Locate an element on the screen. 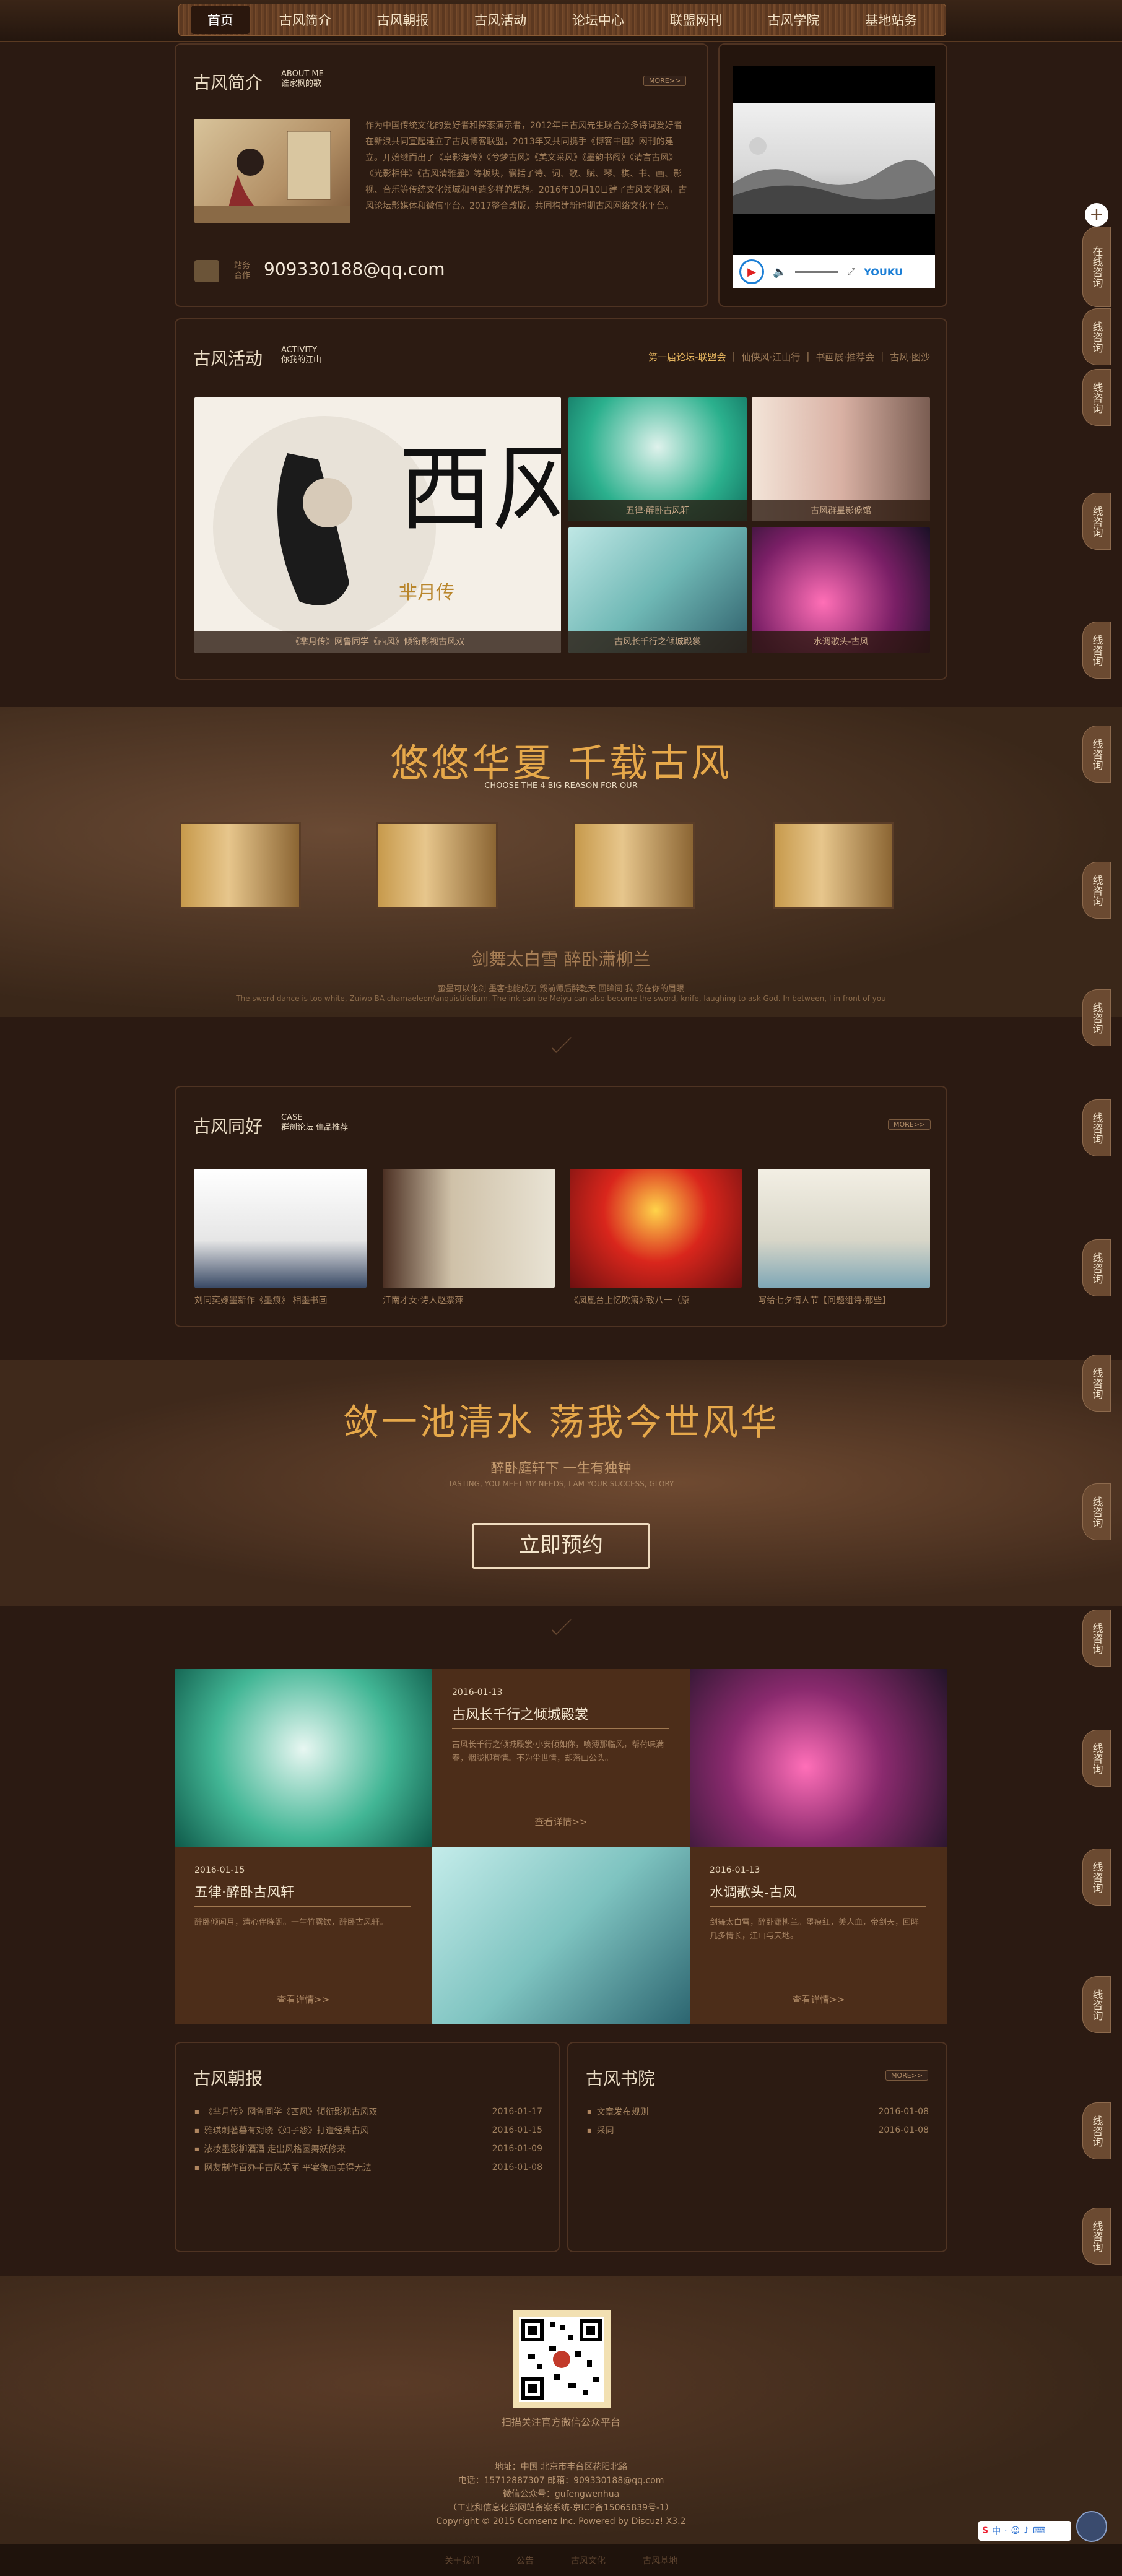 Image resolution: width=1122 pixels, height=2576 pixels. friends-title: 古风同好 is located at coordinates (228, 1126).